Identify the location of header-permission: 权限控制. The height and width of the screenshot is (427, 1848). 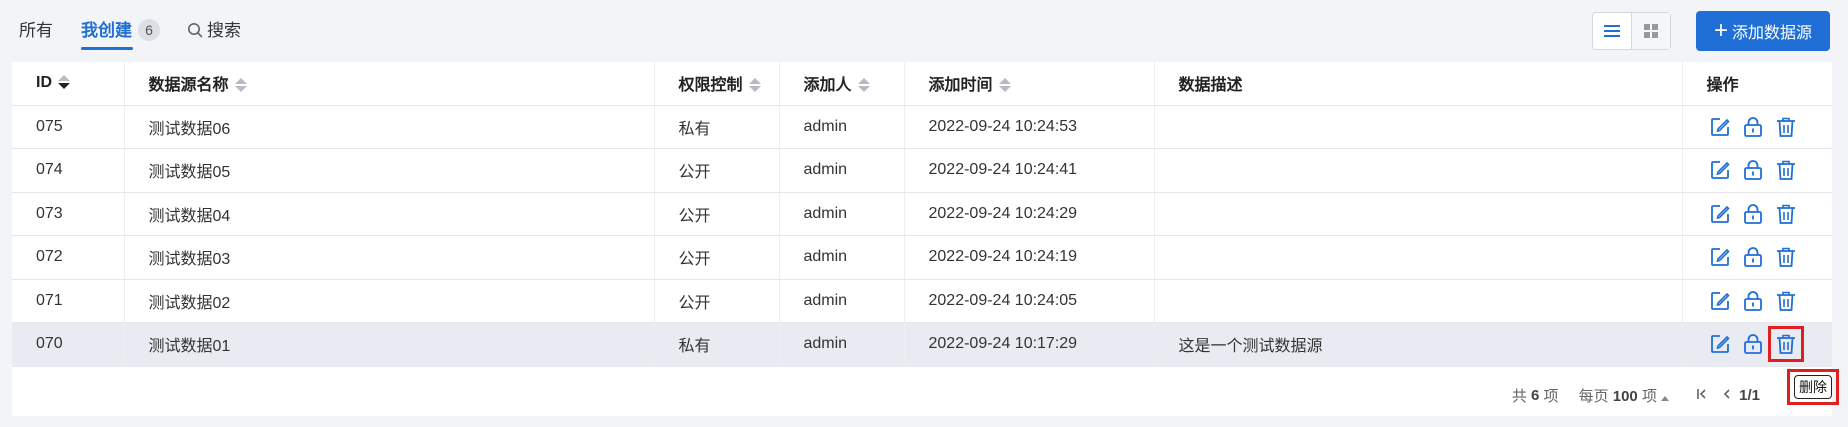
(717, 84).